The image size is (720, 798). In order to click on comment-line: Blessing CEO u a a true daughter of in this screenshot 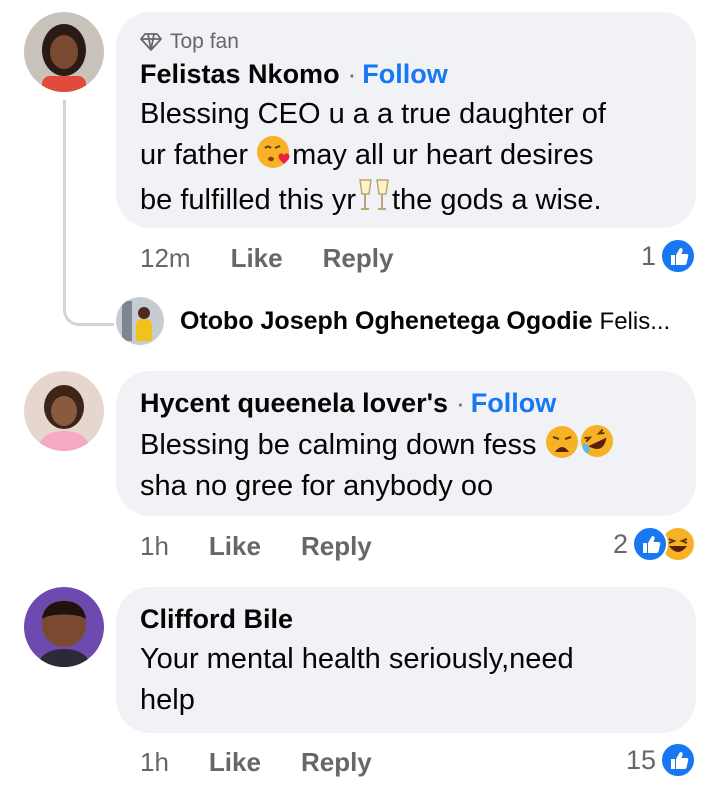, I will do `click(373, 114)`.